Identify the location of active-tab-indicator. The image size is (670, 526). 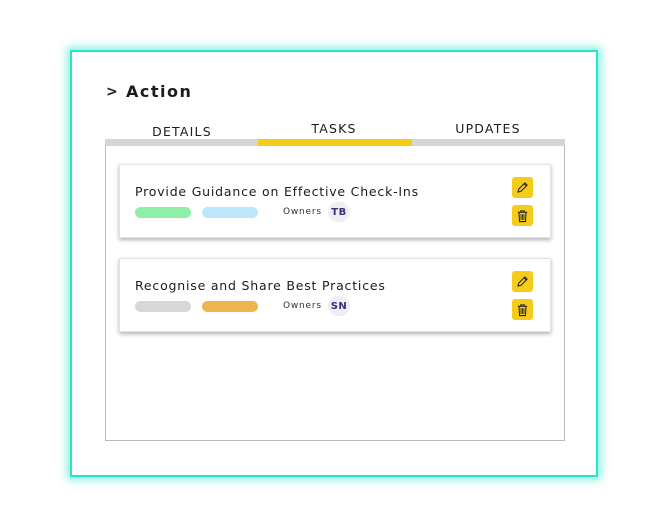
(335, 142).